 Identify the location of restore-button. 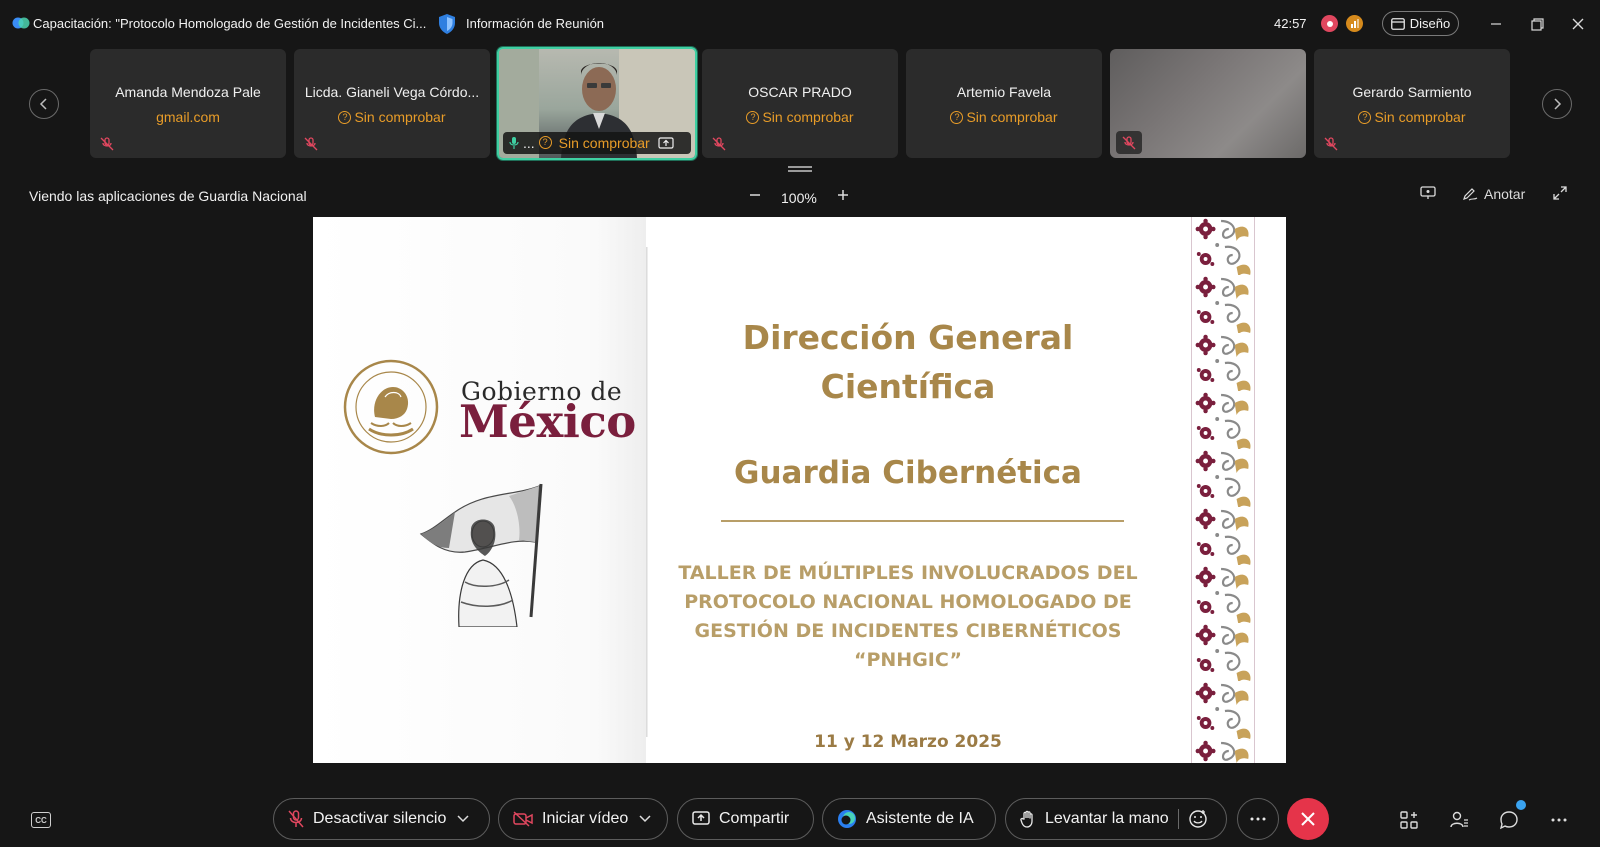
(1537, 24).